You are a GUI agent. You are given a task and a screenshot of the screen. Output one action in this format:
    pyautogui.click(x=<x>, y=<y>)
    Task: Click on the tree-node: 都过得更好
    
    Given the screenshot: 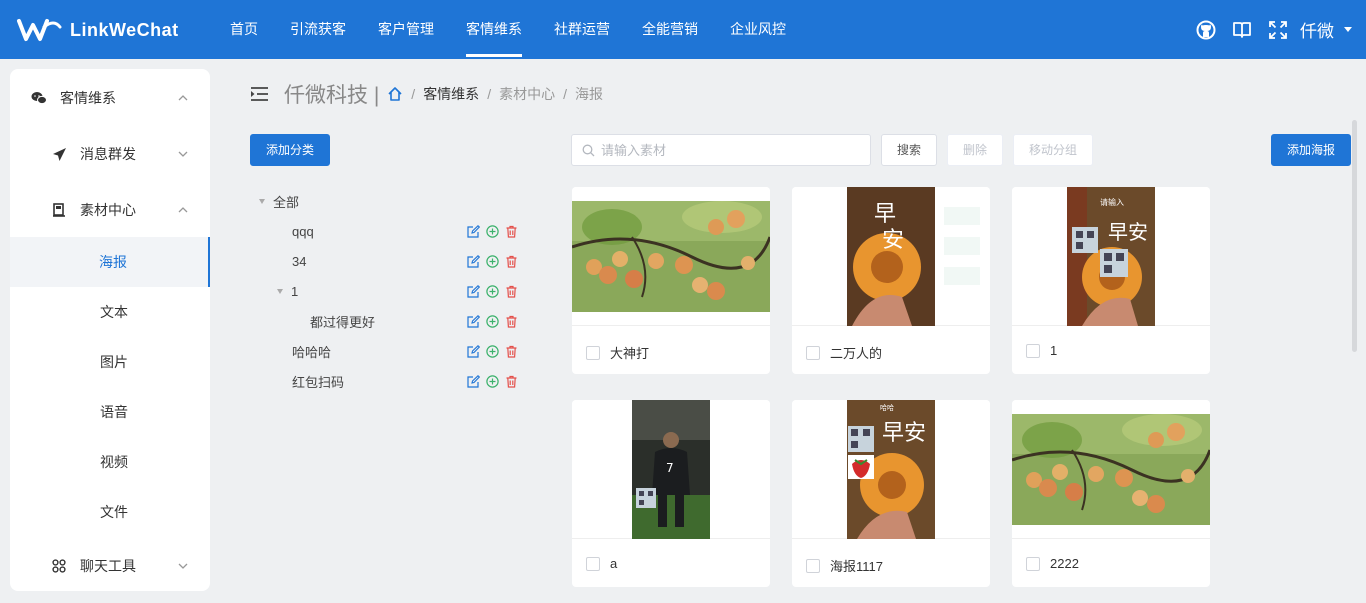 What is the action you would take?
    pyautogui.click(x=387, y=321)
    